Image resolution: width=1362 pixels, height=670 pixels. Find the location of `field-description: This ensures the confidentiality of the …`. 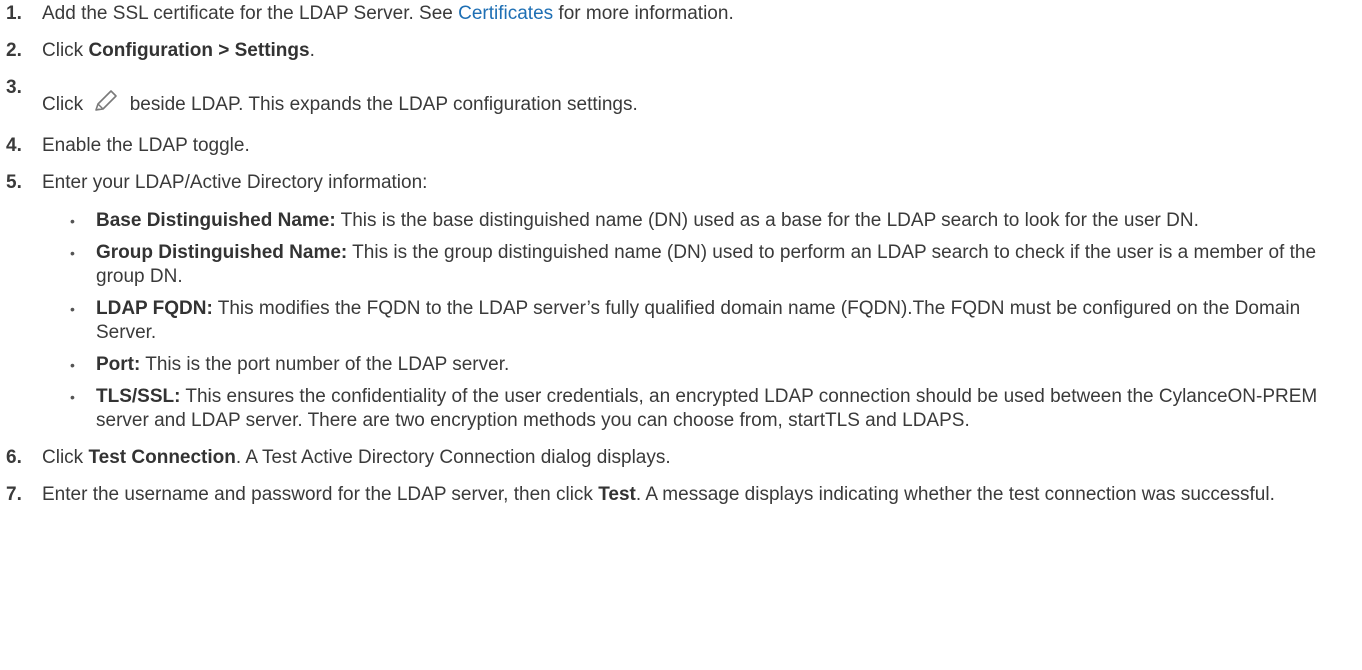

field-description: This ensures the confidentiality of the … is located at coordinates (707, 408).